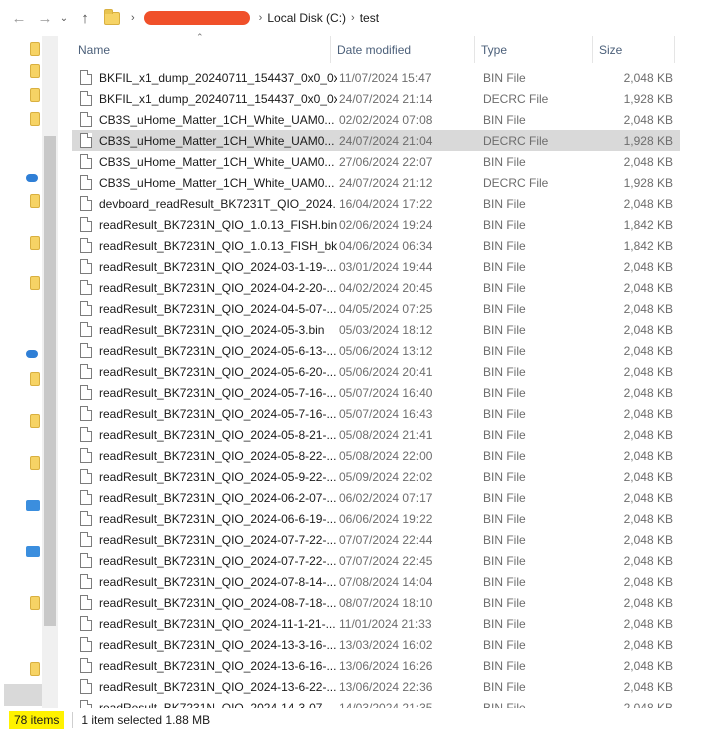 The height and width of the screenshot is (732, 702). Describe the element at coordinates (306, 18) in the screenshot. I see `breadcrumb-item-local-disk: Local Disk (C:)` at that location.